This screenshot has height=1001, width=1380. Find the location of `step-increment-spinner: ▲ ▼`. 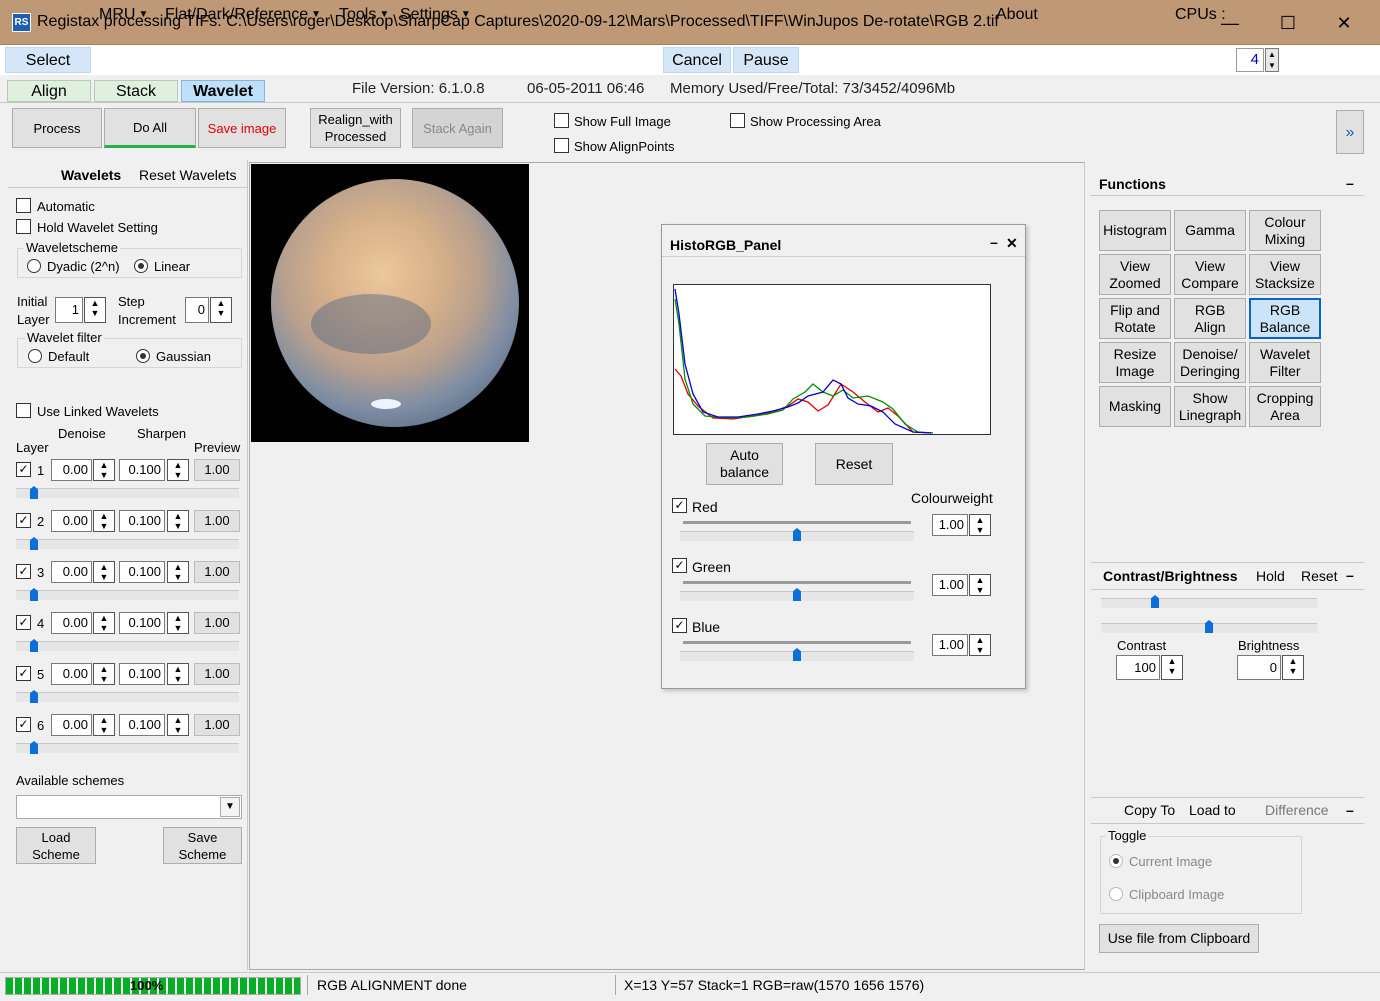

step-increment-spinner: ▲ ▼ is located at coordinates (221, 310).